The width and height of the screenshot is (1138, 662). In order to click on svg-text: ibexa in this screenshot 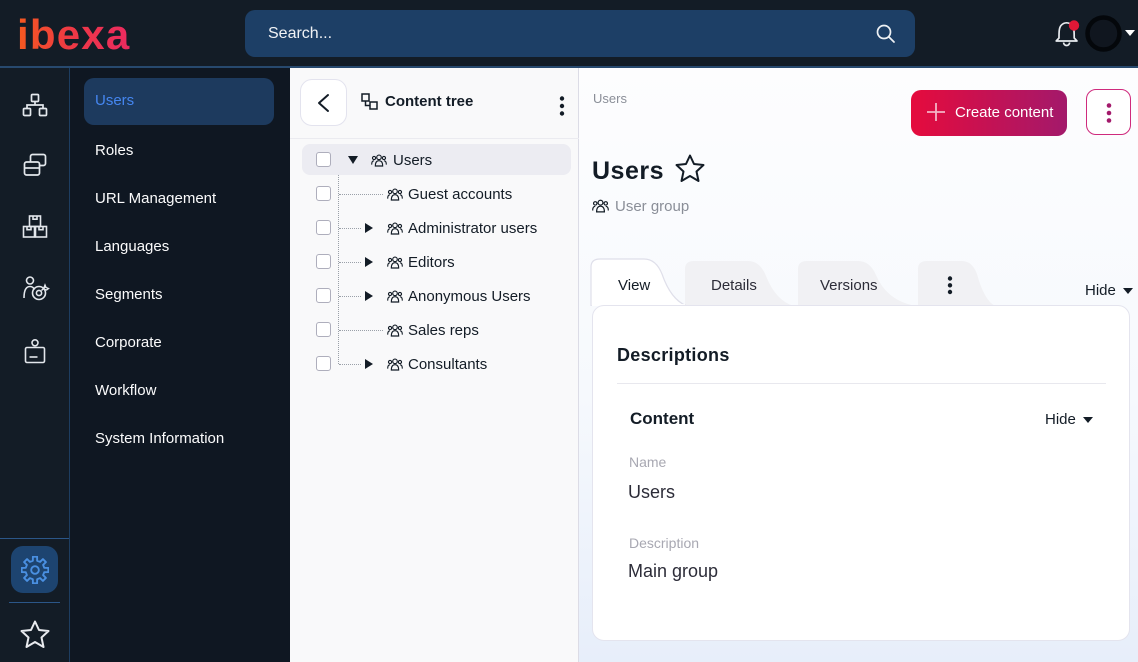, I will do `click(73, 33)`.